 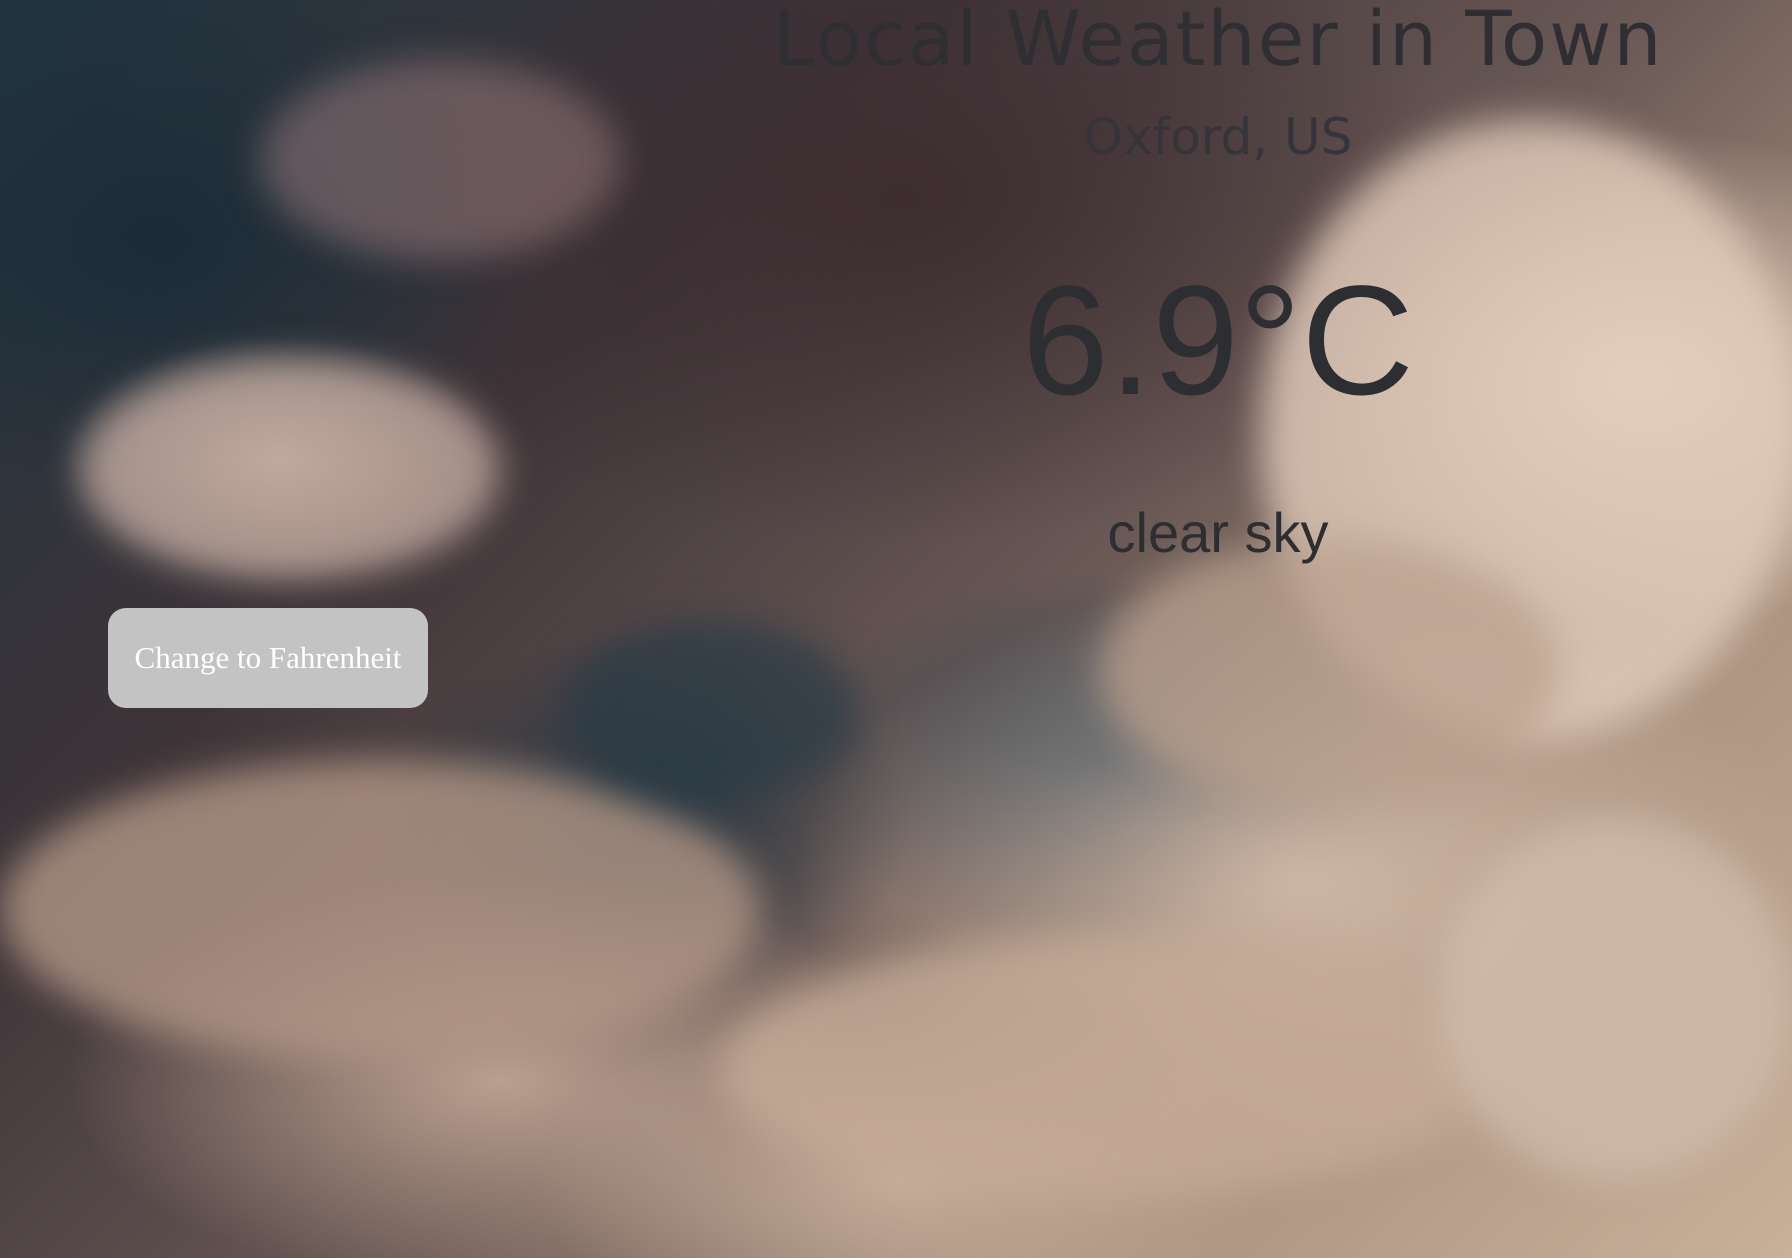 I want to click on weather-description: clear sky, so click(x=1218, y=532).